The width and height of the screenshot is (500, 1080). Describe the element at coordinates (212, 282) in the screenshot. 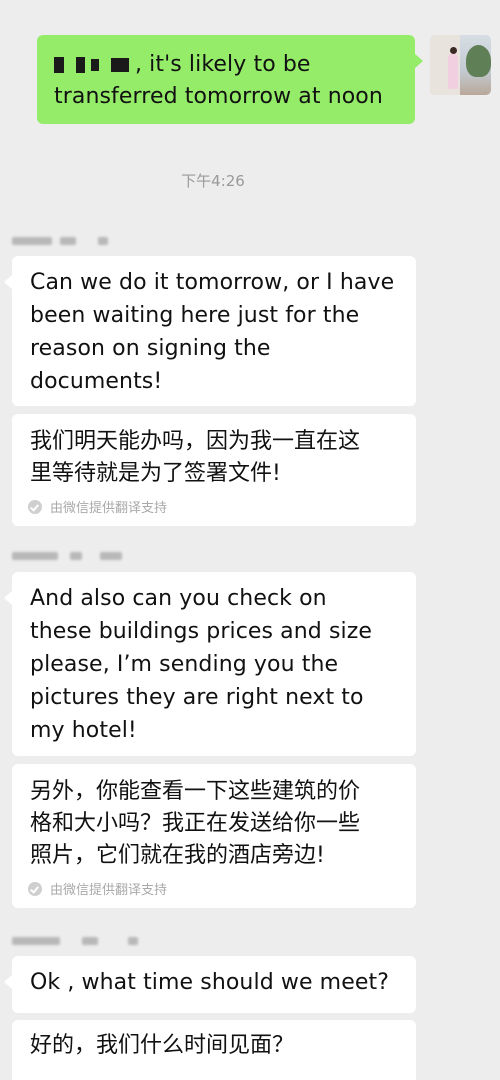

I see `message-line: Can we do it tomorrow, or I have` at that location.